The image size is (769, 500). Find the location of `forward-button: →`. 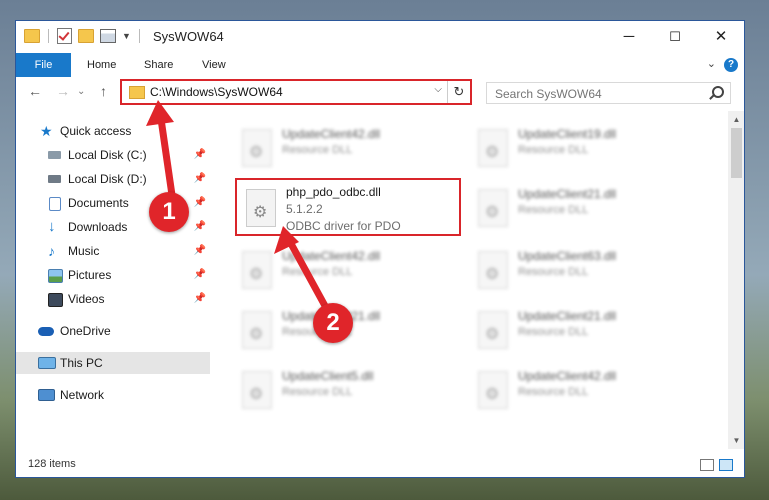

forward-button: → is located at coordinates (63, 91).